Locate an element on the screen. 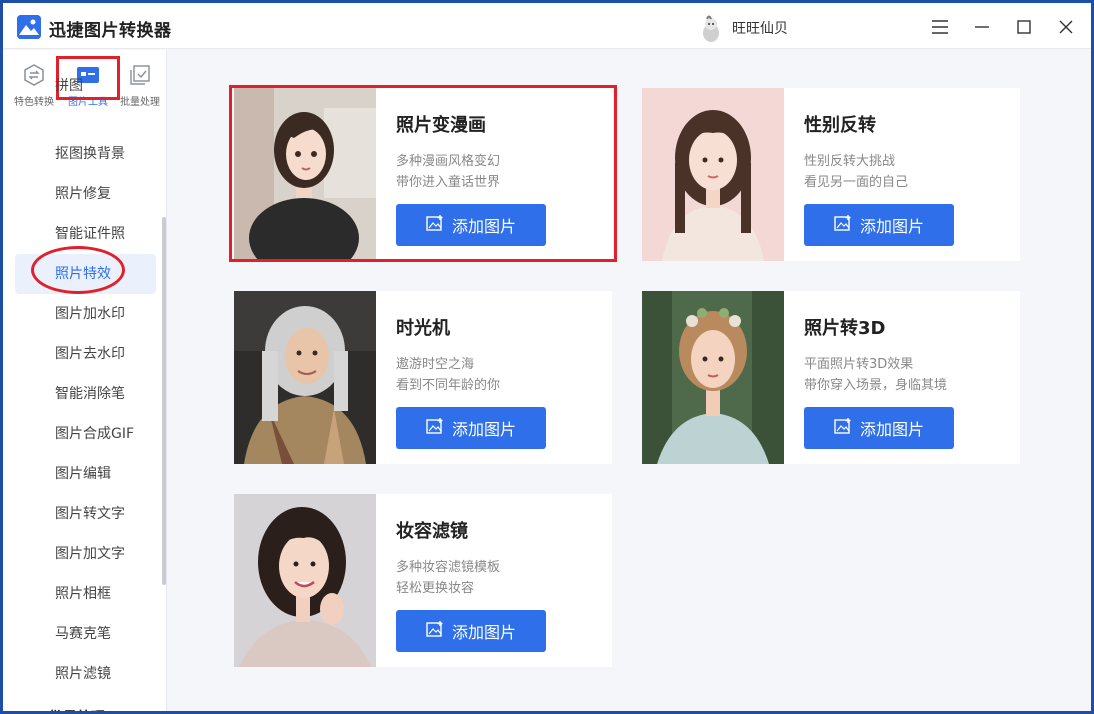 This screenshot has width=1094, height=714. card-title: 妆容滤镜 is located at coordinates (432, 531).